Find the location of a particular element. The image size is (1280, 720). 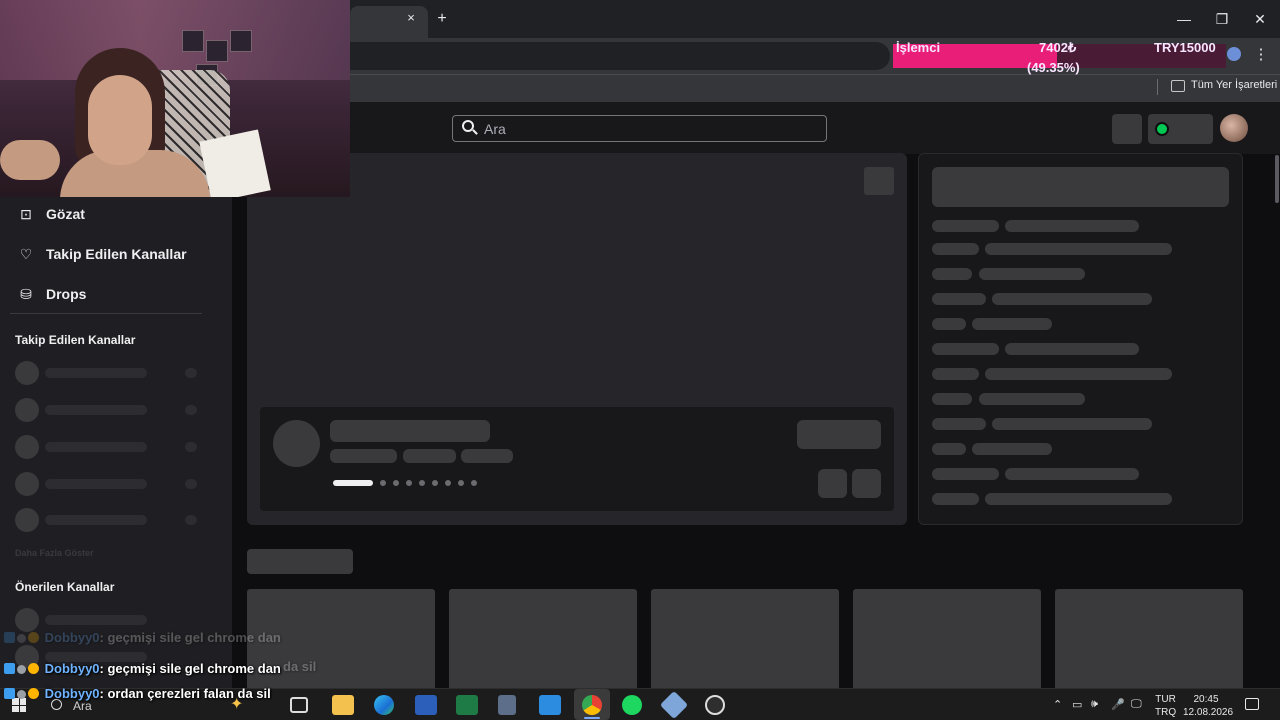

sidebar-item-browse: Gözat is located at coordinates (65, 214).